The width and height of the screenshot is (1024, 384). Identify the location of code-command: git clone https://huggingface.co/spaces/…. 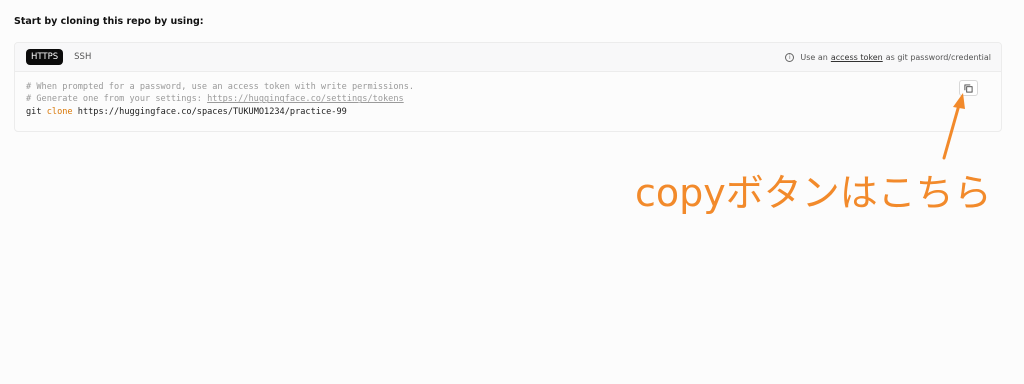
(220, 112).